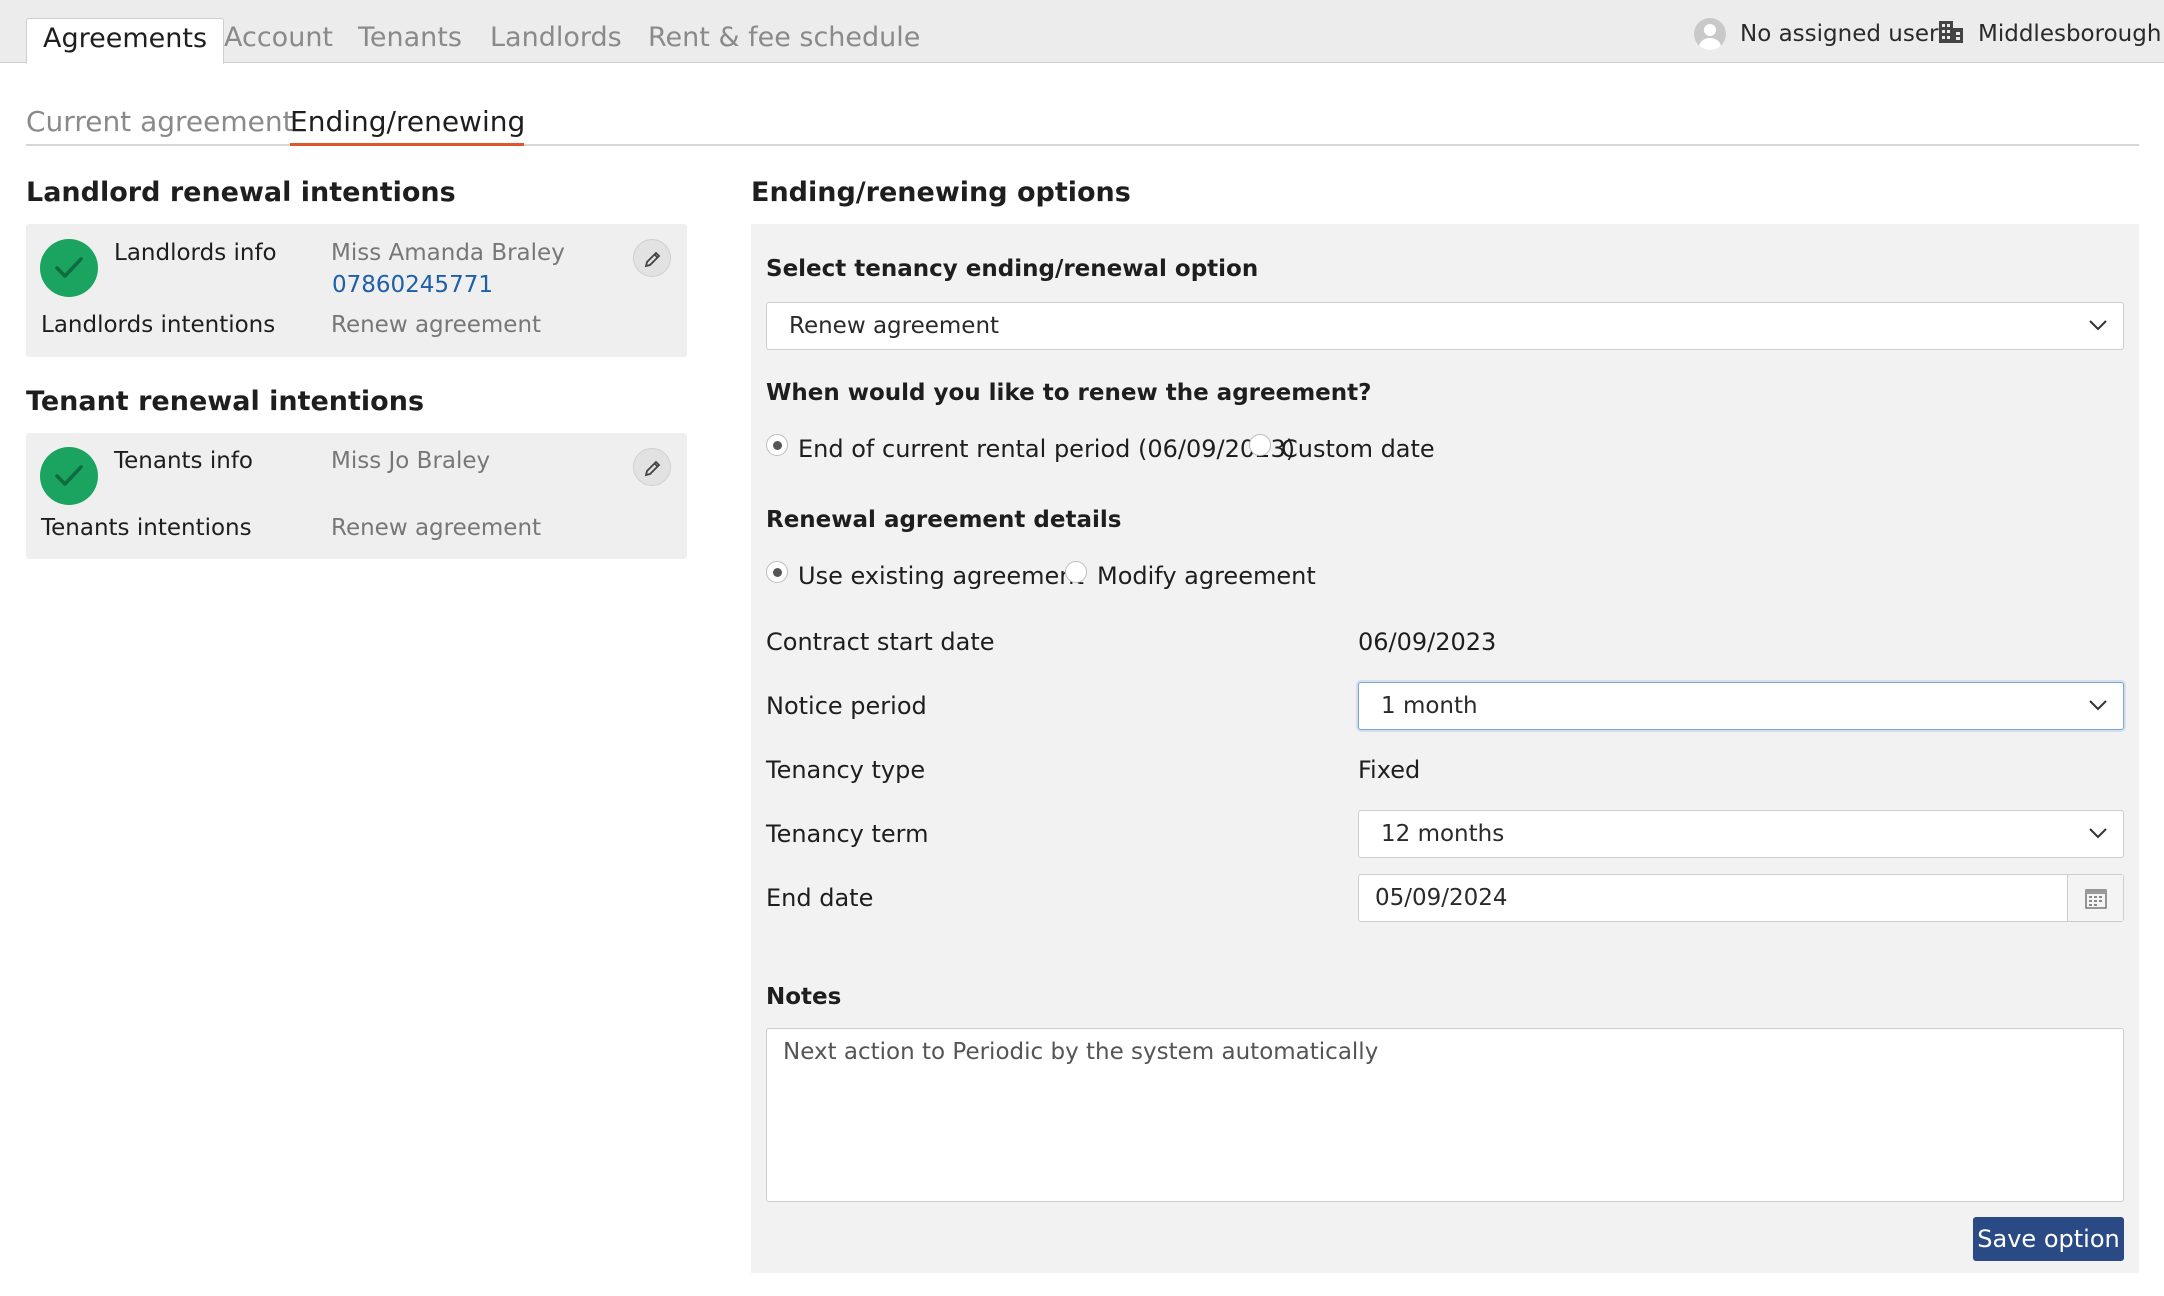 The height and width of the screenshot is (1296, 2164). What do you see at coordinates (146, 528) in the screenshot?
I see `tenants-intentions-label: Tenants intentions` at bounding box center [146, 528].